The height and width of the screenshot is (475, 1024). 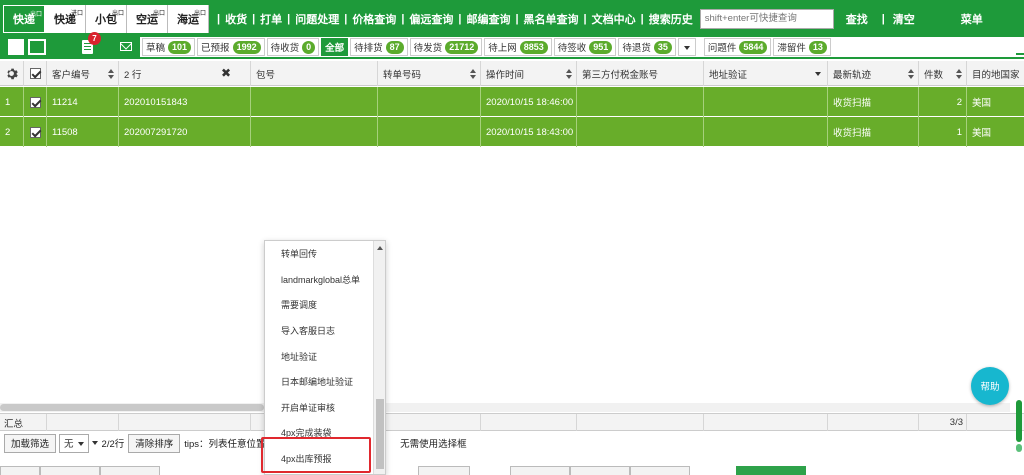 What do you see at coordinates (83, 73) in the screenshot?
I see `column-header-customer-no: 客户编号` at bounding box center [83, 73].